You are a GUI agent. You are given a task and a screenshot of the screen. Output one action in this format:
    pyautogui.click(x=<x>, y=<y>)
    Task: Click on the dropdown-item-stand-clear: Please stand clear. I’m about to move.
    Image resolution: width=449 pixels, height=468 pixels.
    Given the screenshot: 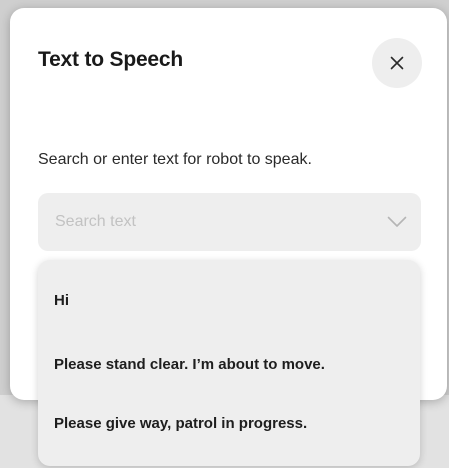 What is the action you would take?
    pyautogui.click(x=229, y=364)
    